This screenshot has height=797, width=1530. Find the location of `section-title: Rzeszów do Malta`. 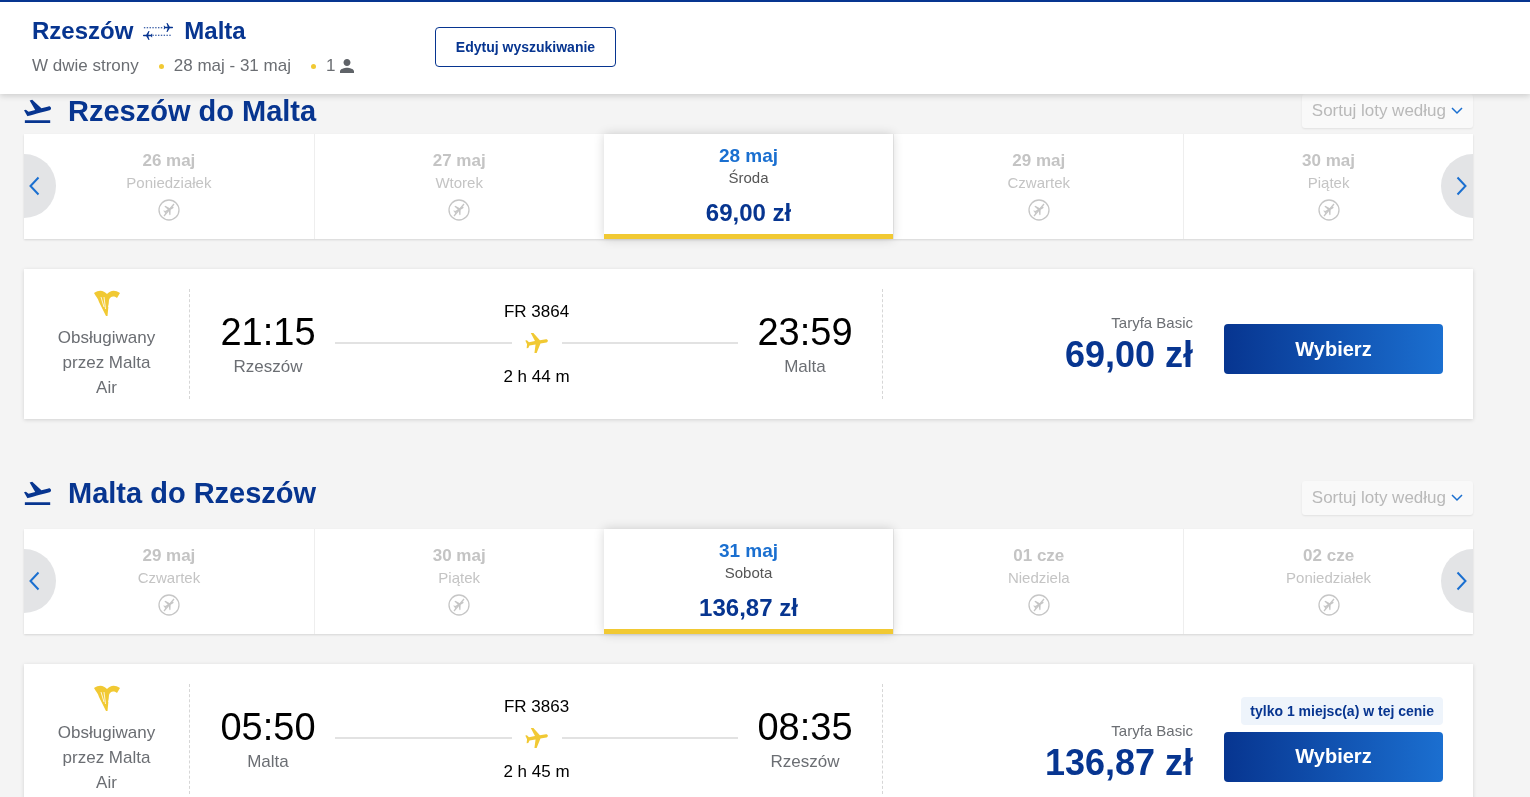

section-title: Rzeszów do Malta is located at coordinates (192, 111).